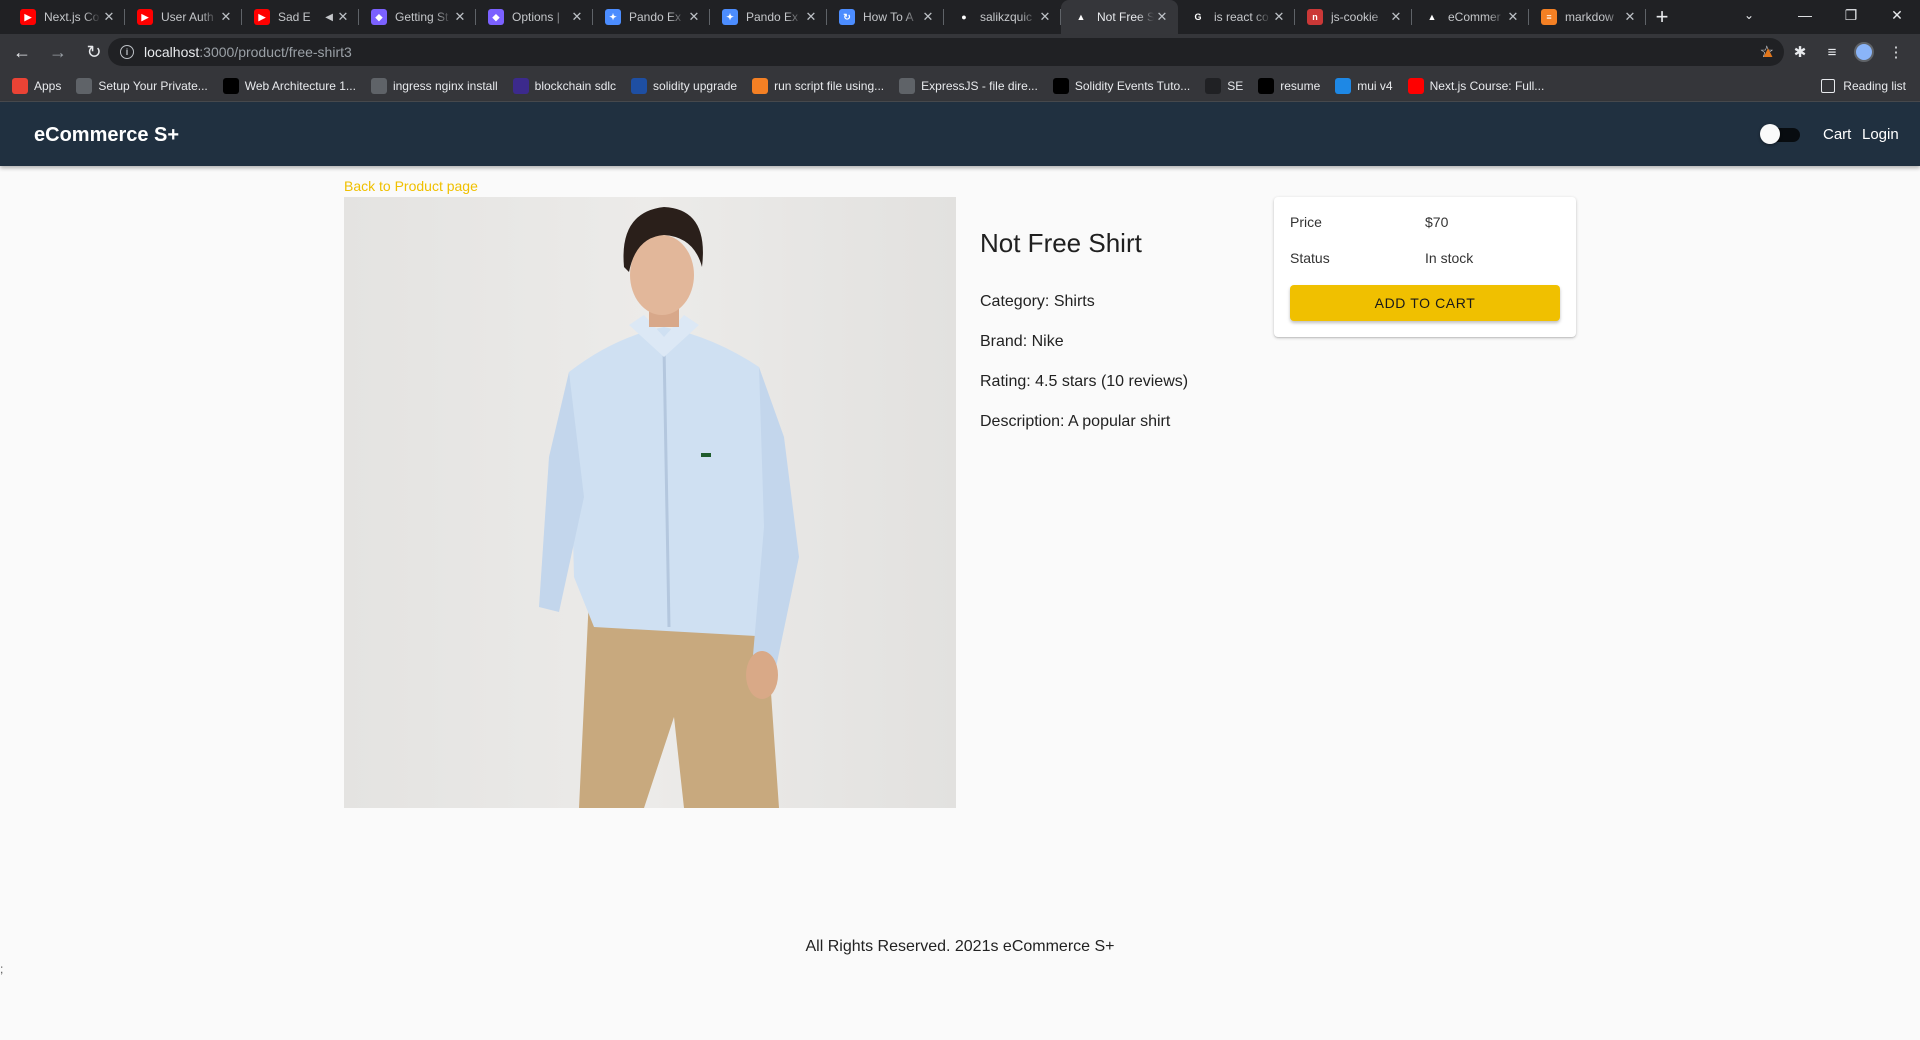  Describe the element at coordinates (730, 17) in the screenshot. I see `pando-icon: ✦` at that location.